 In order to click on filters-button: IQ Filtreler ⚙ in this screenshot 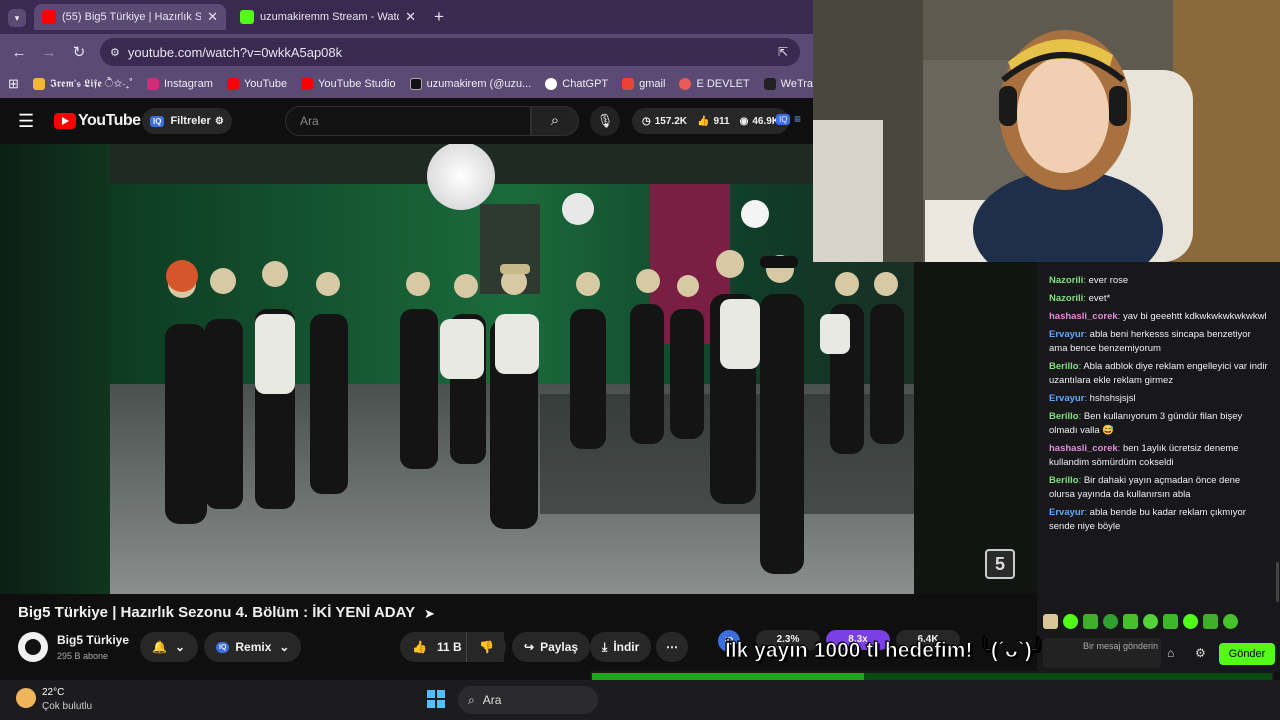, I will do `click(187, 121)`.